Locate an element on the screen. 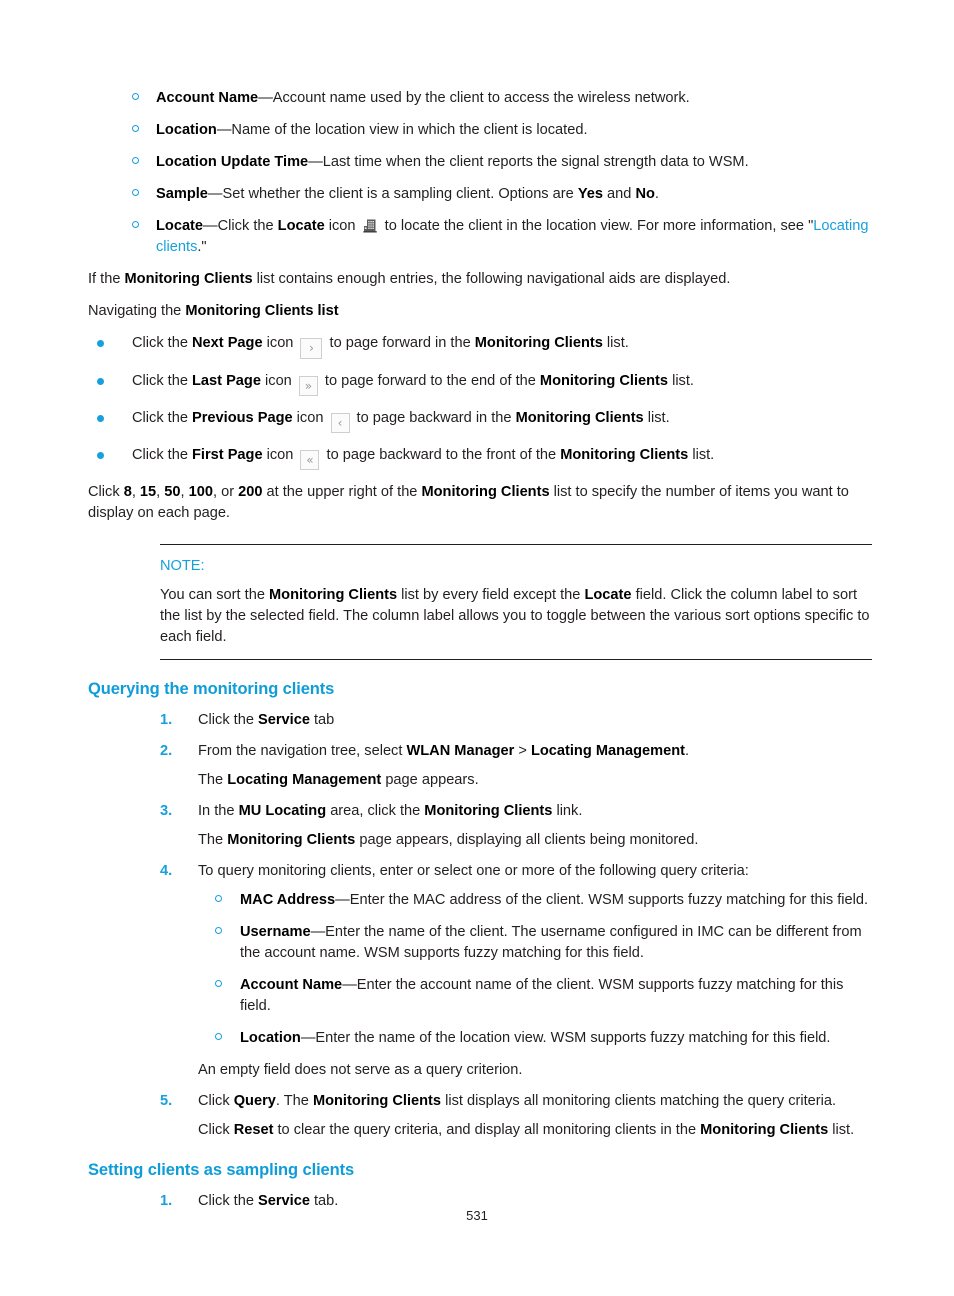 This screenshot has height=1296, width=954. query-button-bold: Query is located at coordinates (255, 1101).